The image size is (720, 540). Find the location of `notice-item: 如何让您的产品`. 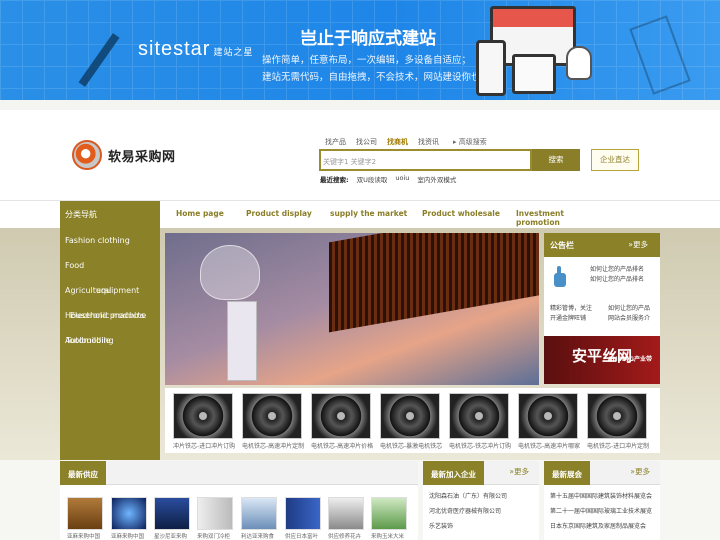

notice-item: 如何让您的产品 is located at coordinates (629, 307).